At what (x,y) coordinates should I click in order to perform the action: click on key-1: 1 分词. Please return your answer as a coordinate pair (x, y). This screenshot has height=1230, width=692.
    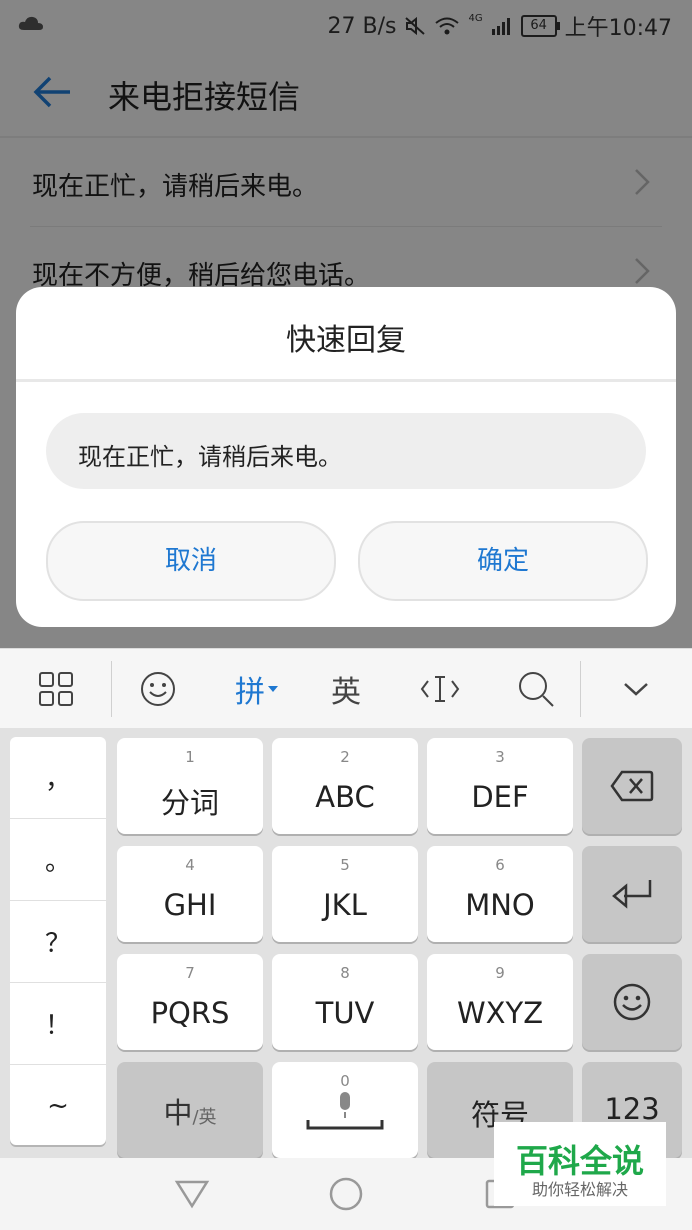
    Looking at the image, I should click on (190, 786).